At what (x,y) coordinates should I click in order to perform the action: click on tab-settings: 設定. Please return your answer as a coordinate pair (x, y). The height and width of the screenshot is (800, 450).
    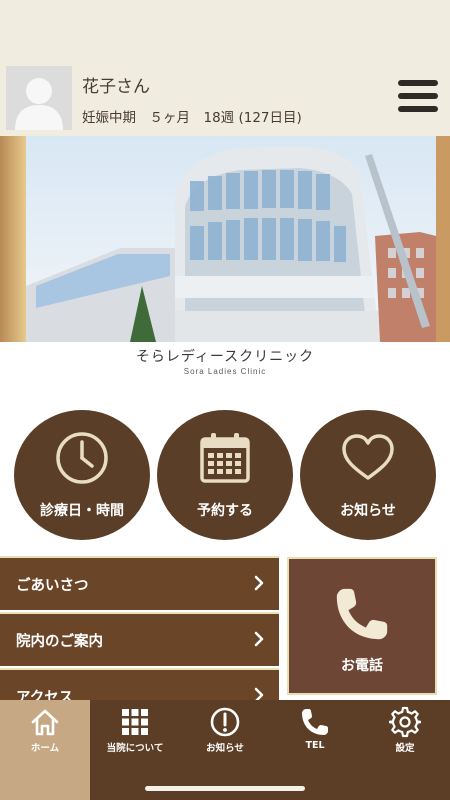
    Looking at the image, I should click on (405, 735).